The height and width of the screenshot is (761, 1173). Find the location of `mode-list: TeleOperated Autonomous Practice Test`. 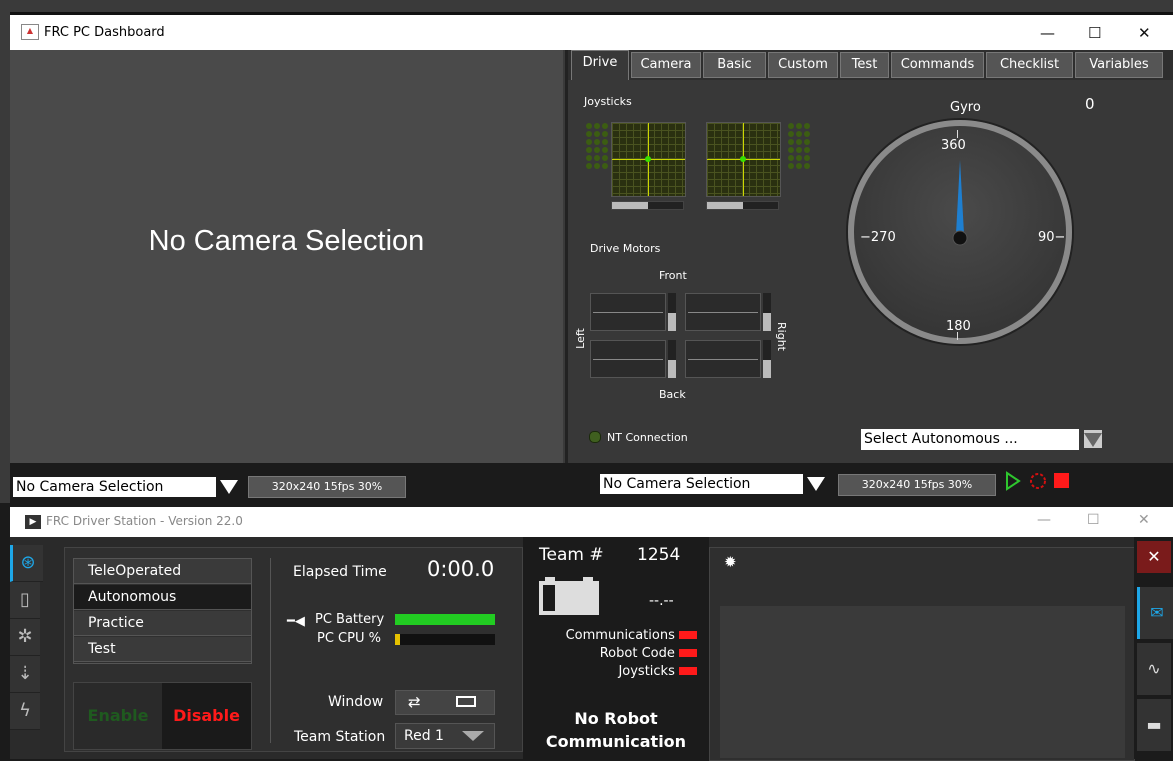

mode-list: TeleOperated Autonomous Practice Test is located at coordinates (162, 611).